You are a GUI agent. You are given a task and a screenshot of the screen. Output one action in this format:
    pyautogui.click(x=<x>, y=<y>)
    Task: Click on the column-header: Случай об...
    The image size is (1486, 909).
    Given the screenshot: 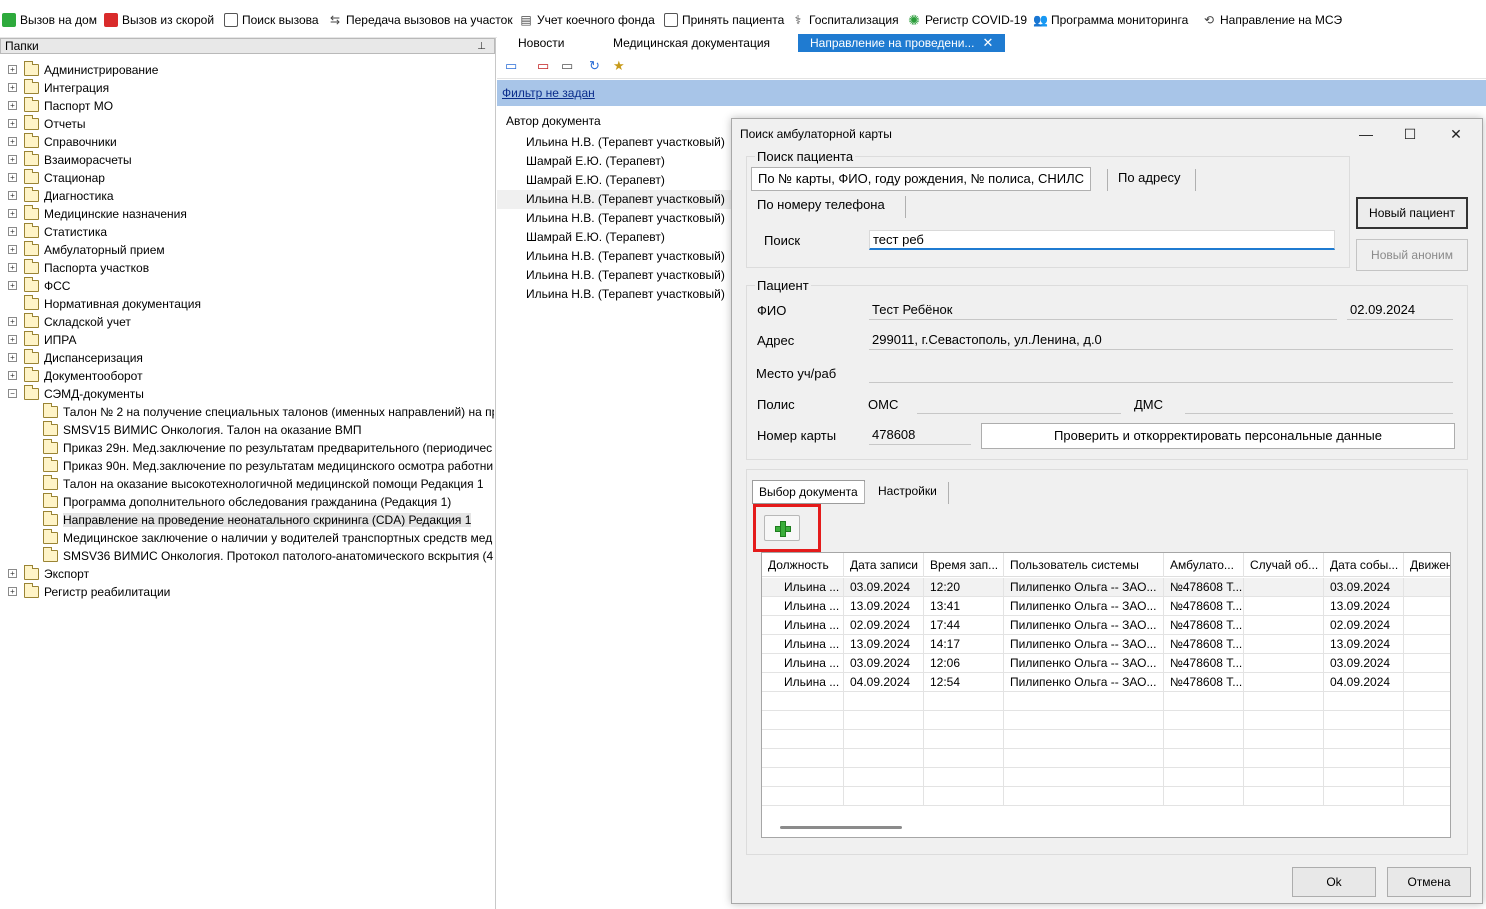 What is the action you would take?
    pyautogui.click(x=1284, y=565)
    